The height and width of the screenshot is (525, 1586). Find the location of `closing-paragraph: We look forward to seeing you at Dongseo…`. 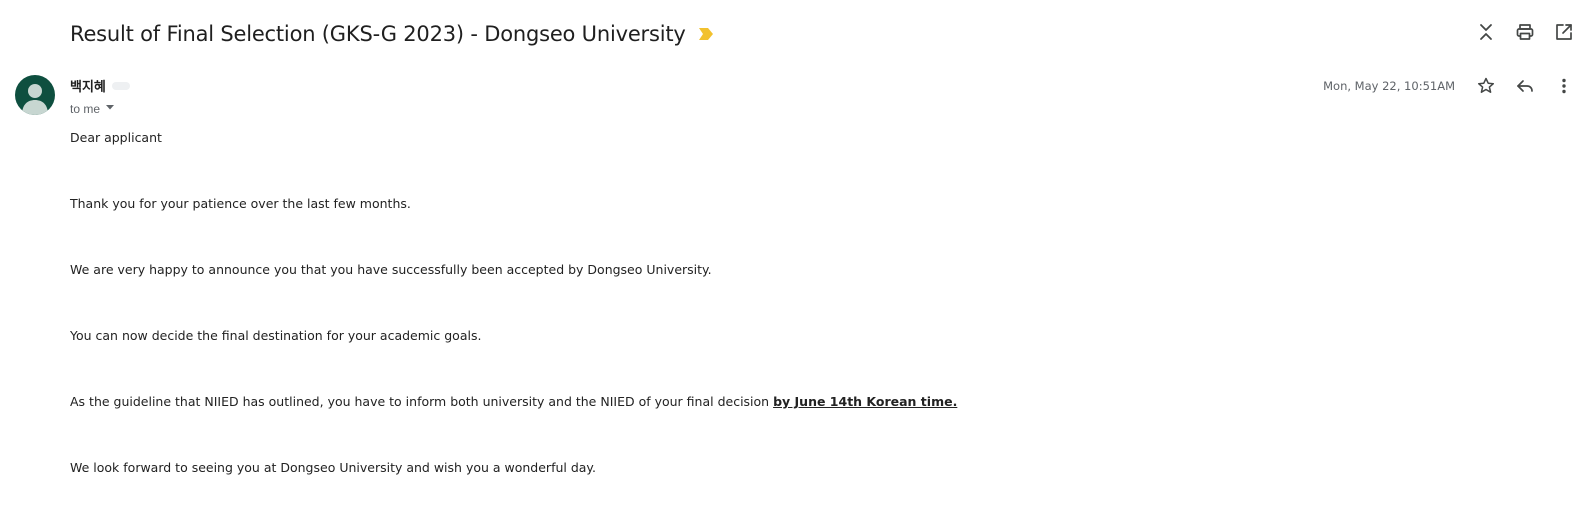

closing-paragraph: We look forward to seeing you at Dongseo… is located at coordinates (333, 467).